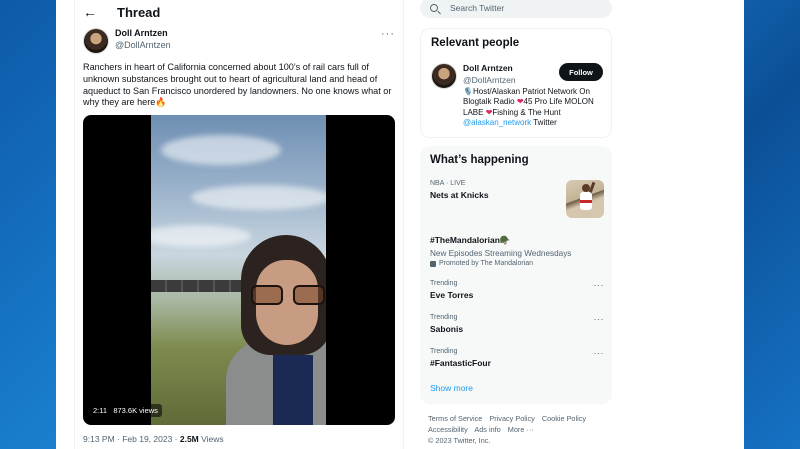 The image size is (800, 449). I want to click on trend-item: Trending Sabonis ···, so click(517, 324).